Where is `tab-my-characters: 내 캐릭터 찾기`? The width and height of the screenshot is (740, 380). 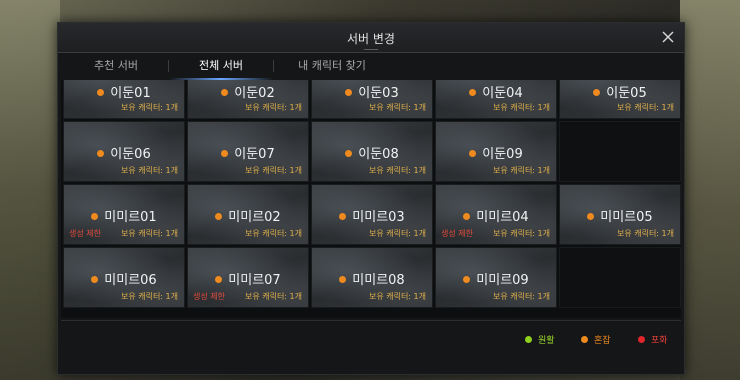
tab-my-characters: 내 캐릭터 찾기 is located at coordinates (332, 66).